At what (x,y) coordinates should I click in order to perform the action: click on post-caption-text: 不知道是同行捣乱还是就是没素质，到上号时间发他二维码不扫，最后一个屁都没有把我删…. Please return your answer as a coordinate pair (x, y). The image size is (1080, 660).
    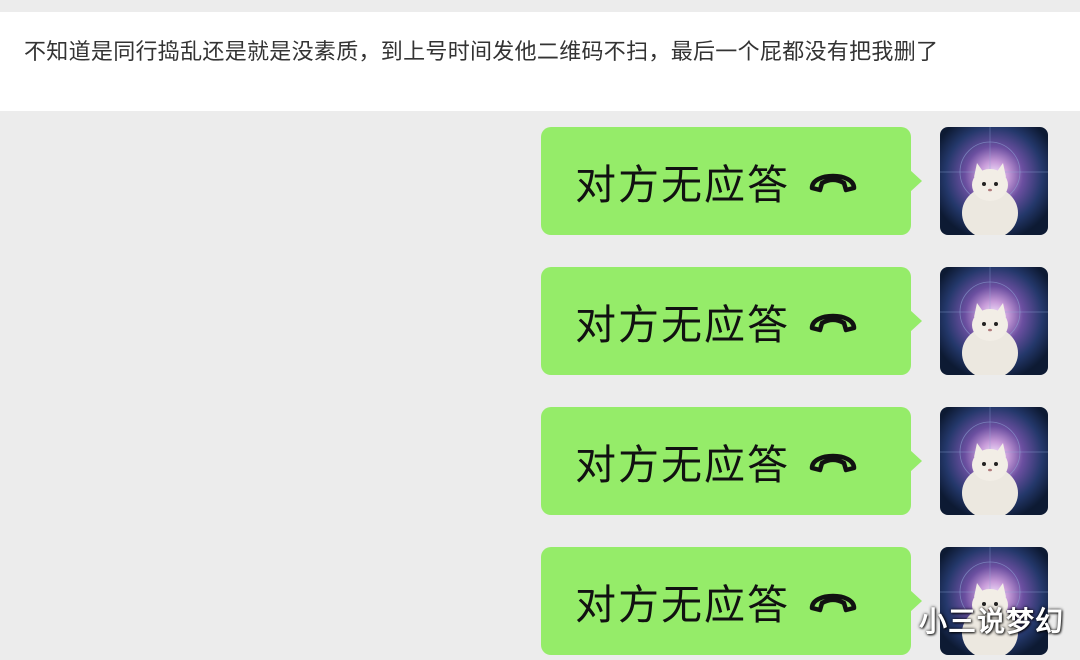
    Looking at the image, I should click on (481, 52).